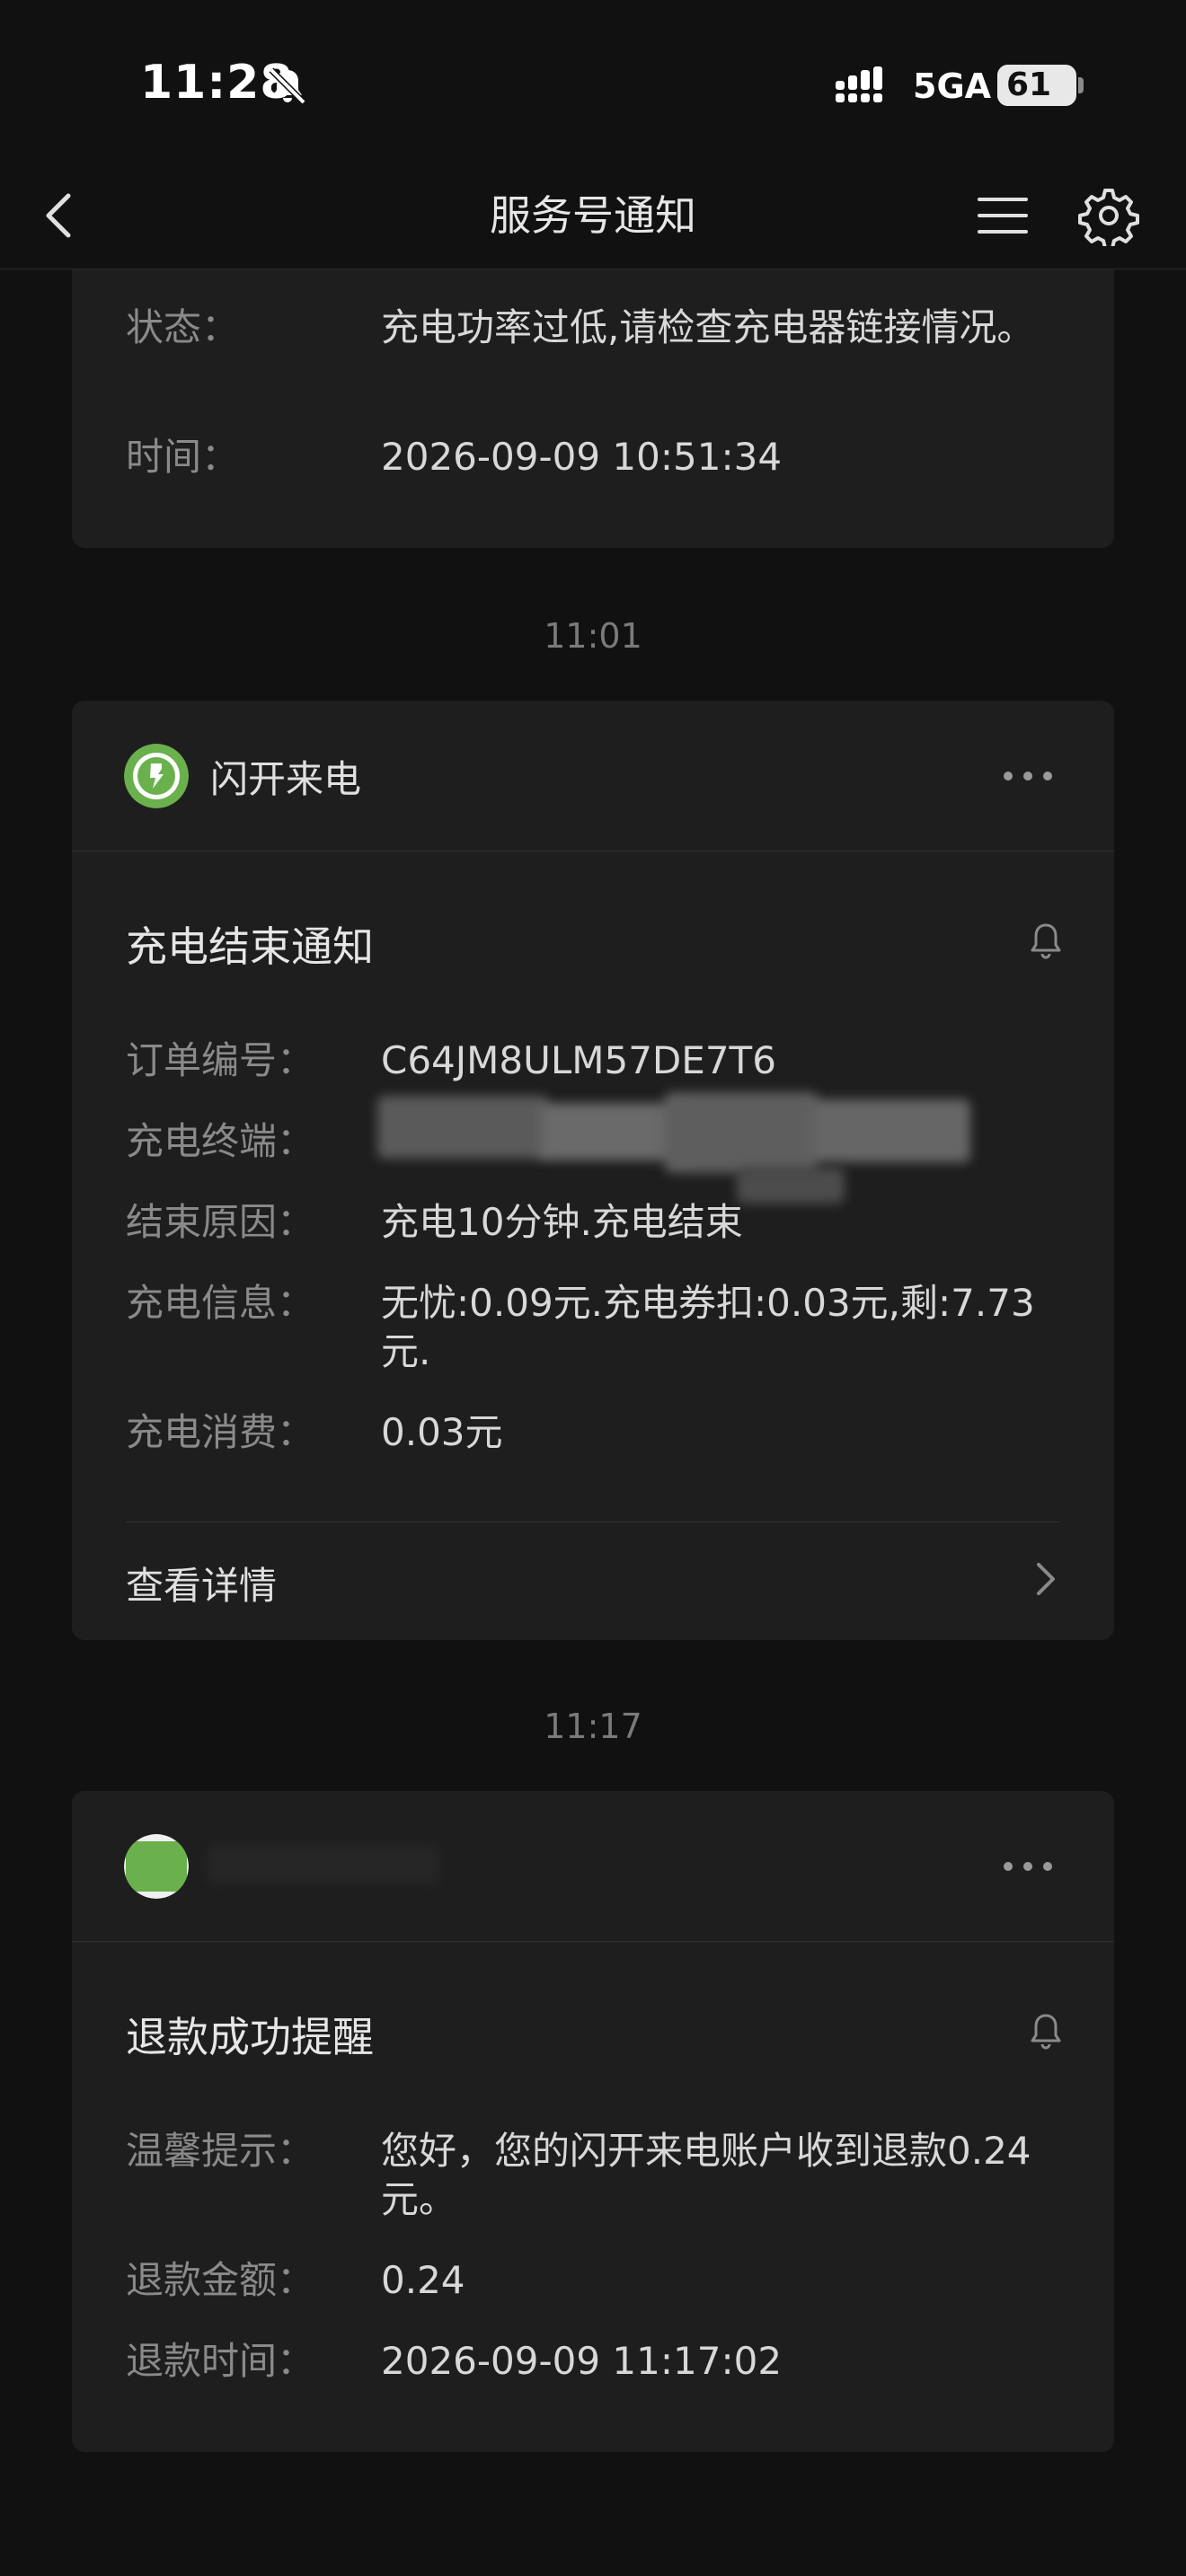  I want to click on card-header, so click(593, 1866).